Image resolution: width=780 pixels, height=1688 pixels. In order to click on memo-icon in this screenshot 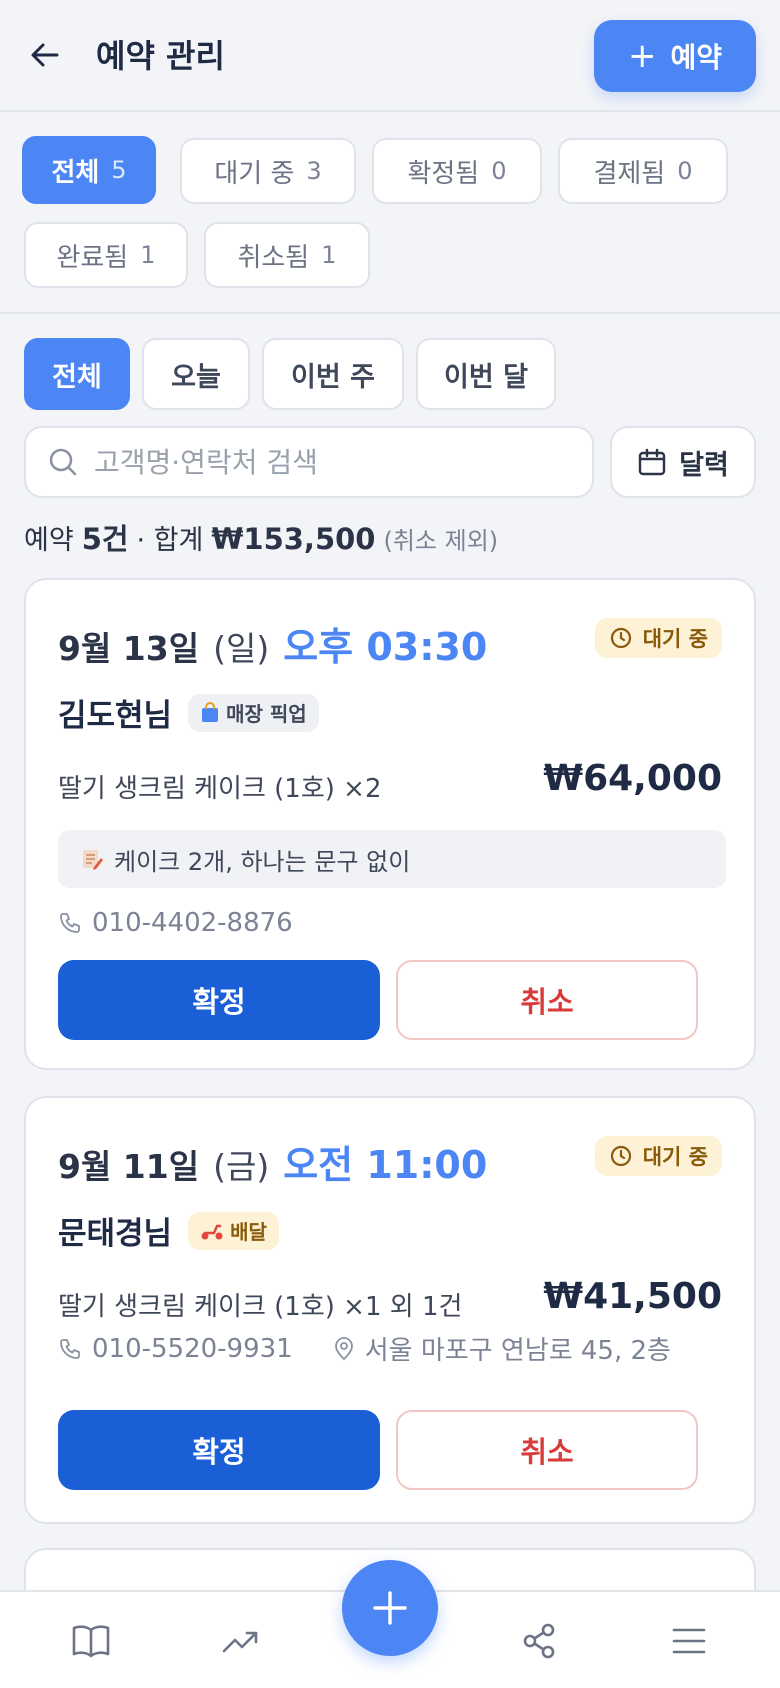, I will do `click(93, 860)`.